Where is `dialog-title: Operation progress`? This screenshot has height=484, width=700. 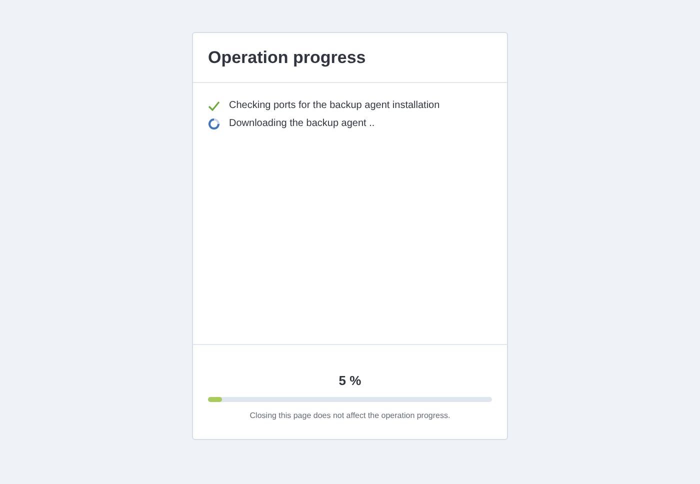
dialog-title: Operation progress is located at coordinates (287, 58).